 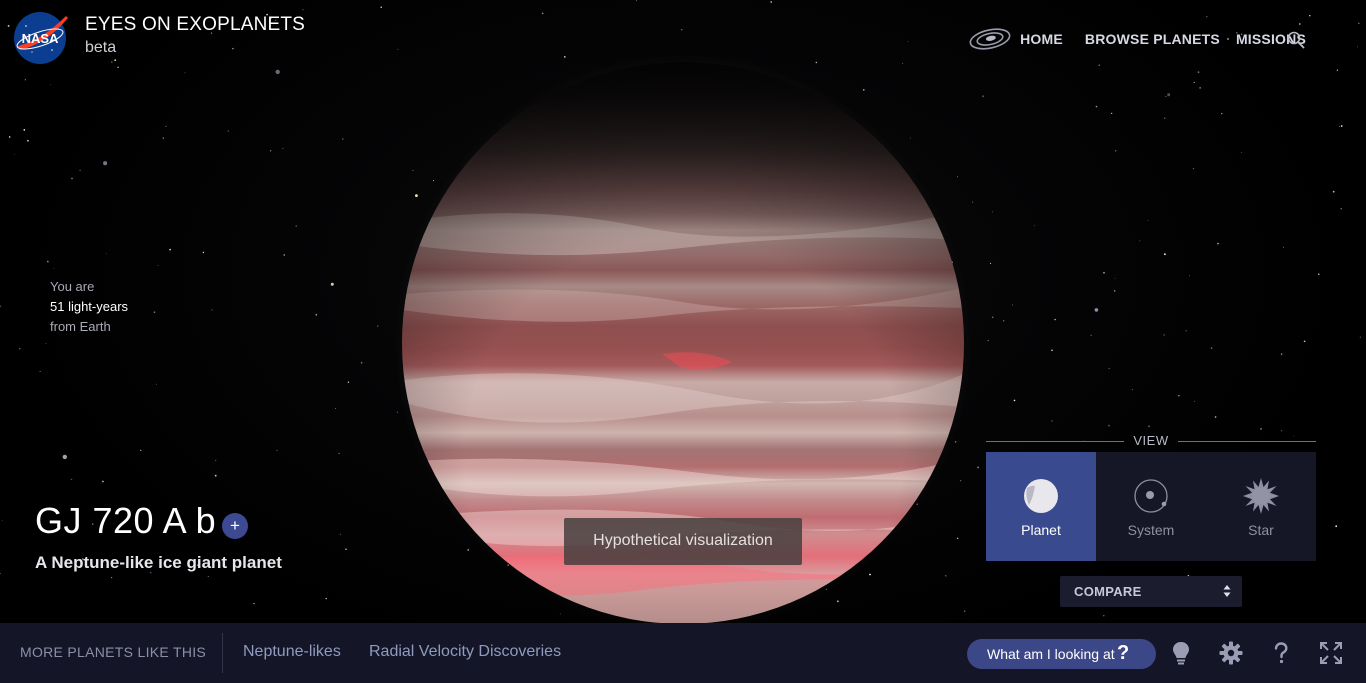 What do you see at coordinates (126, 520) in the screenshot?
I see `planet-name: GJ 720 A b` at bounding box center [126, 520].